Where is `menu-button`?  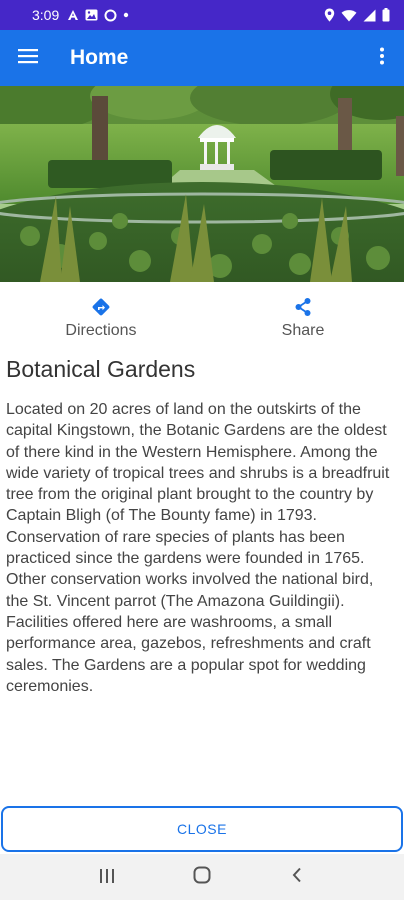 menu-button is located at coordinates (28, 58).